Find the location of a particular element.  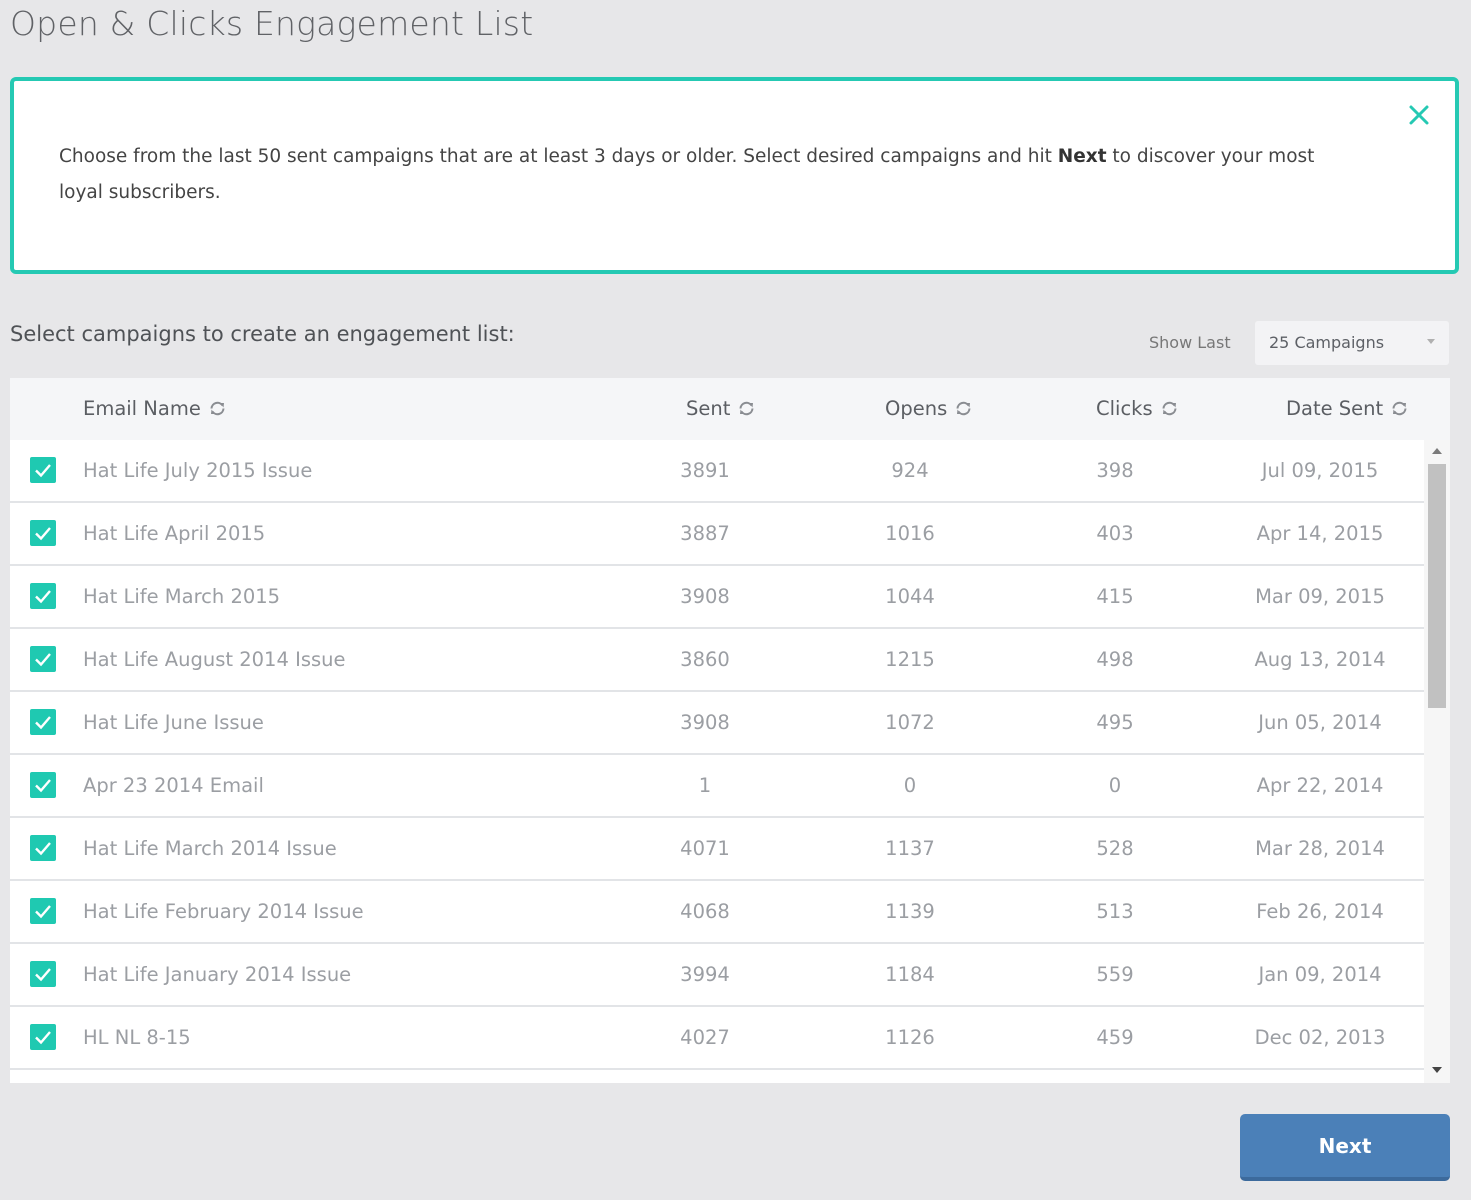

cell-email-name: Hat Life July 2015 Issue is located at coordinates (198, 470).